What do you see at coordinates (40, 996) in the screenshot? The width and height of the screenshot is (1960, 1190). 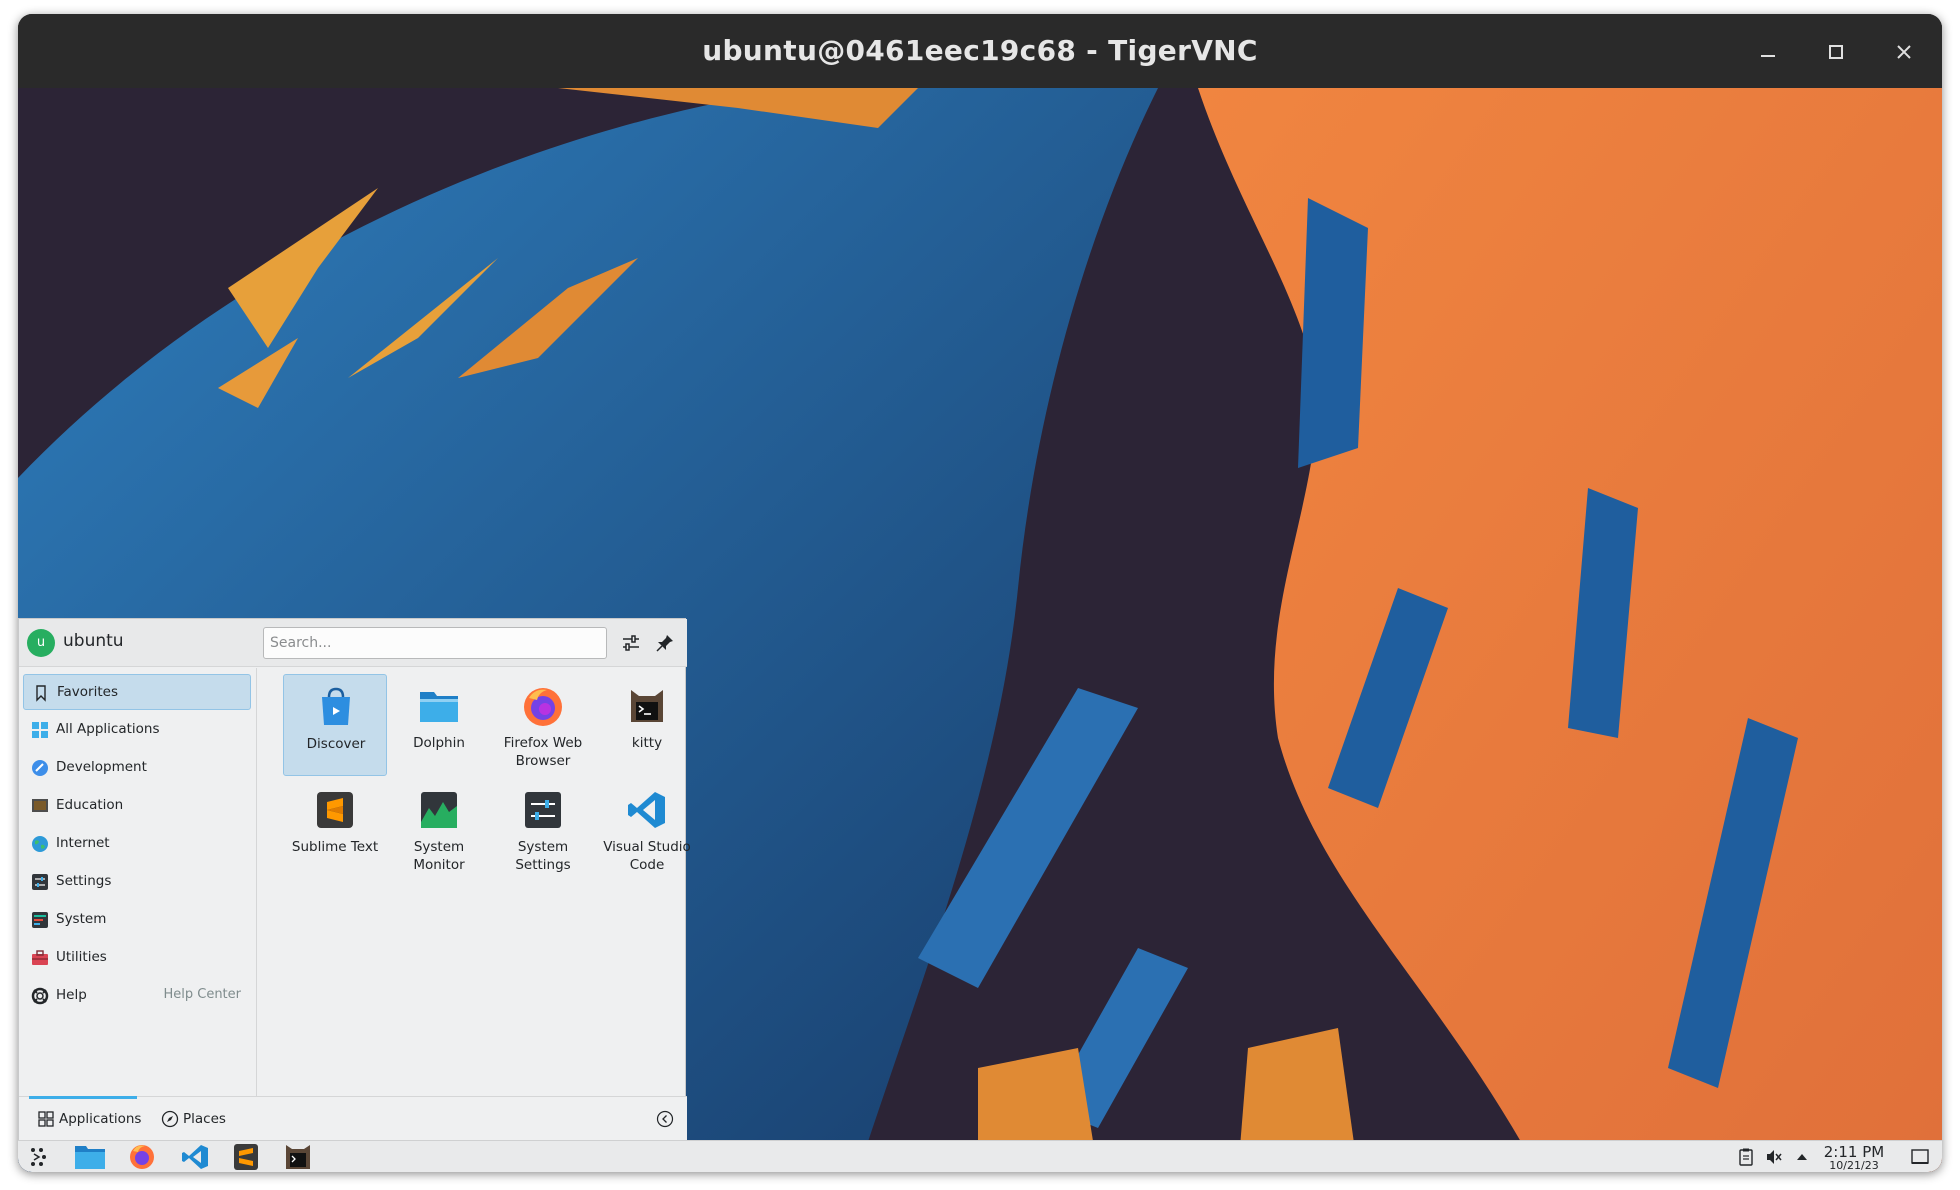 I see `lifebuoy-icon` at bounding box center [40, 996].